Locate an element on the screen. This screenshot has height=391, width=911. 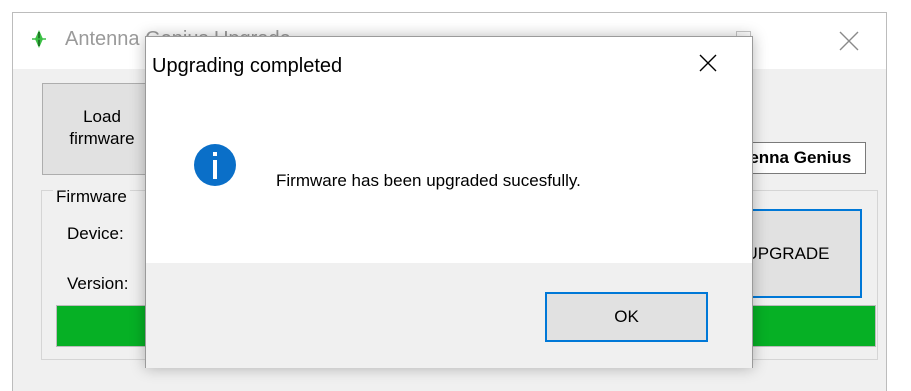
load-firmware-button: Load firmware is located at coordinates (102, 129).